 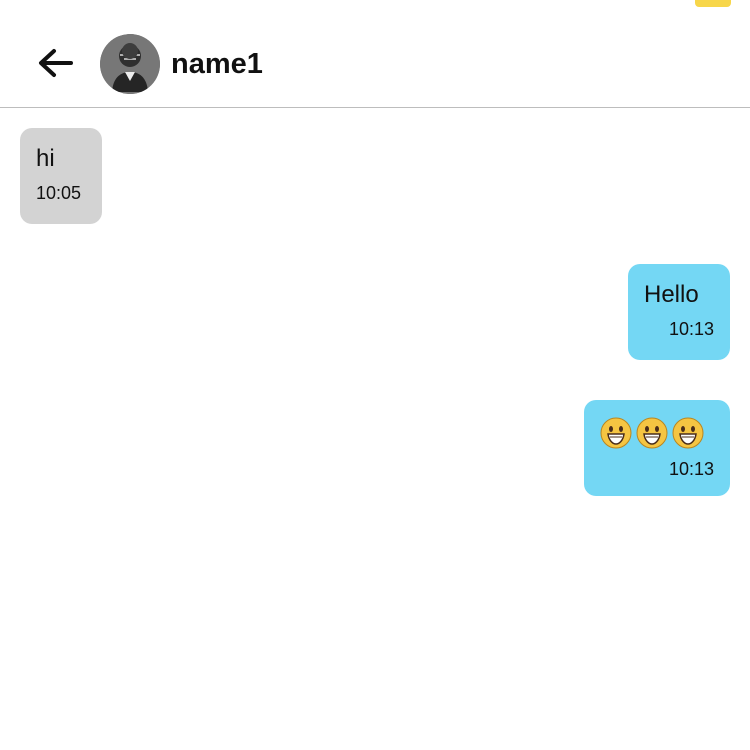 I want to click on emoji-message, so click(x=657, y=433).